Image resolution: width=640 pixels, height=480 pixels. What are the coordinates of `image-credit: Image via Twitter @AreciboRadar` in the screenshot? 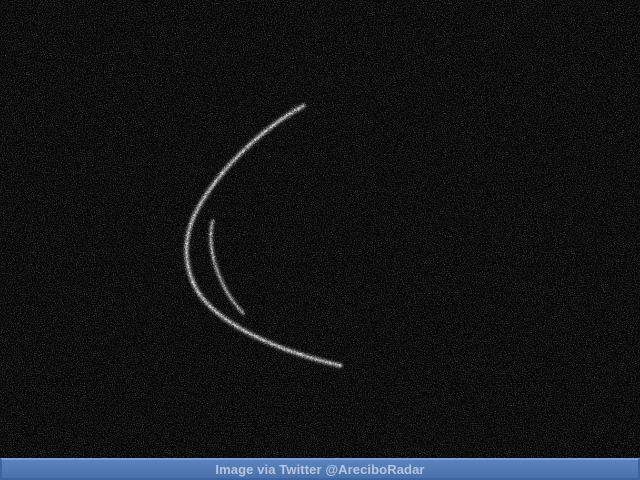 It's located at (320, 469).